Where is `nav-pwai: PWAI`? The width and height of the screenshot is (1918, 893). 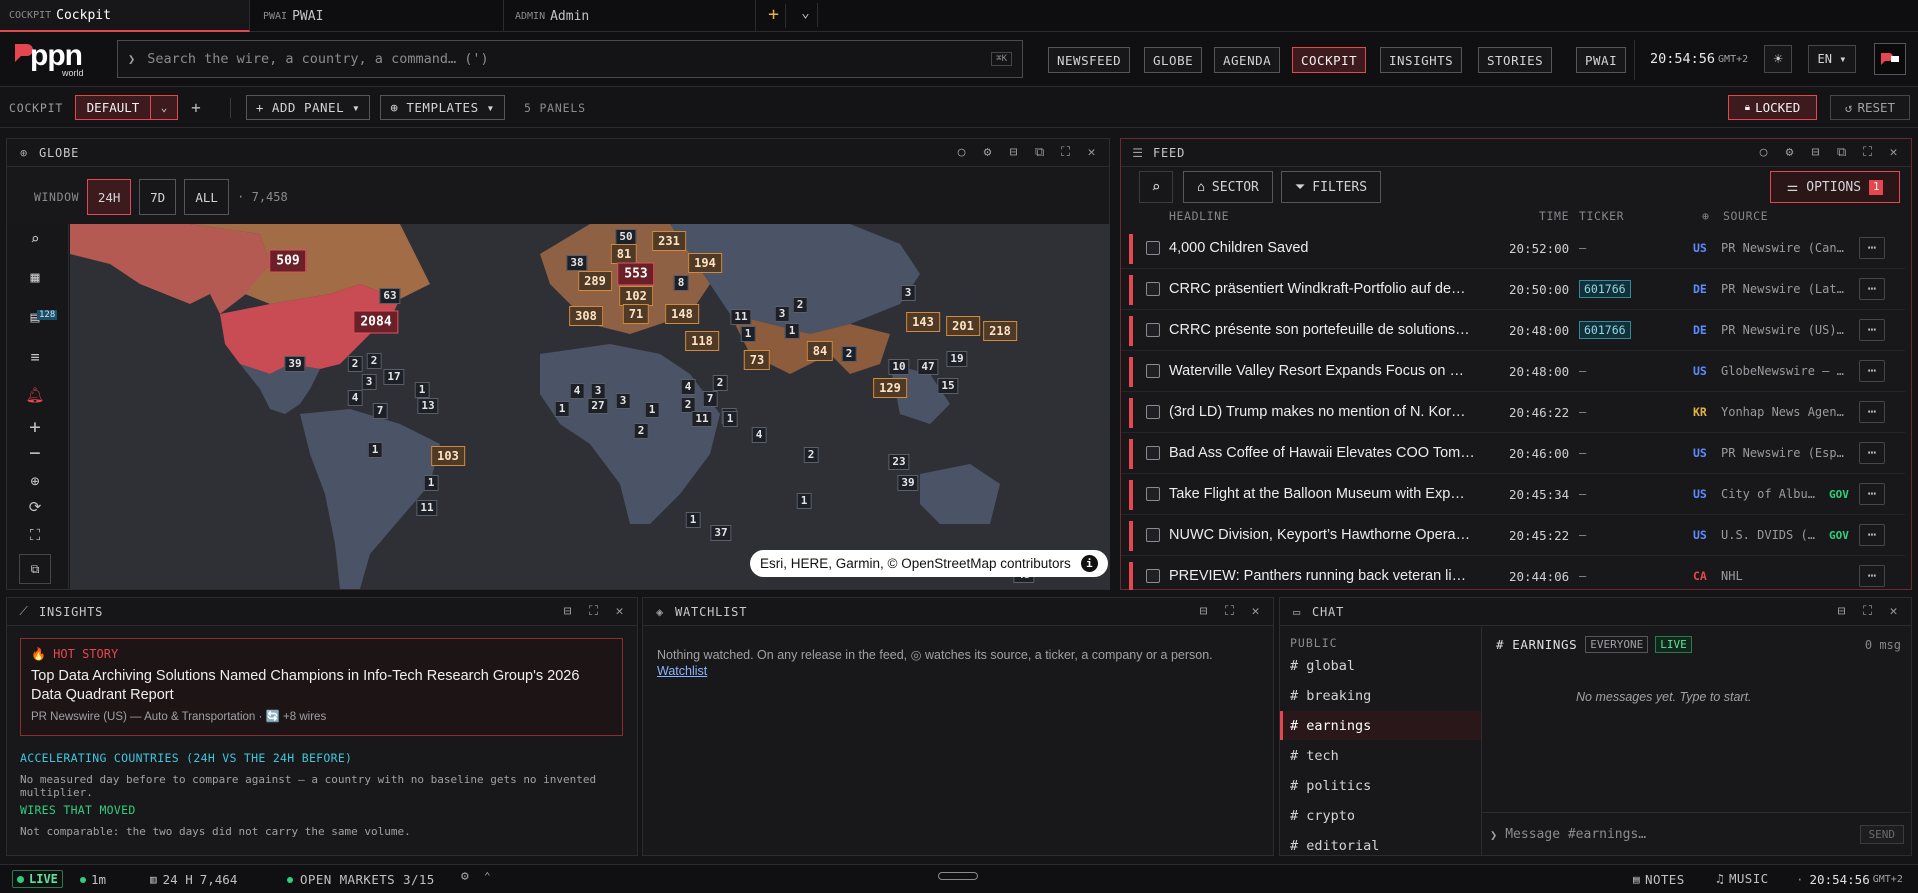
nav-pwai: PWAI is located at coordinates (1601, 60).